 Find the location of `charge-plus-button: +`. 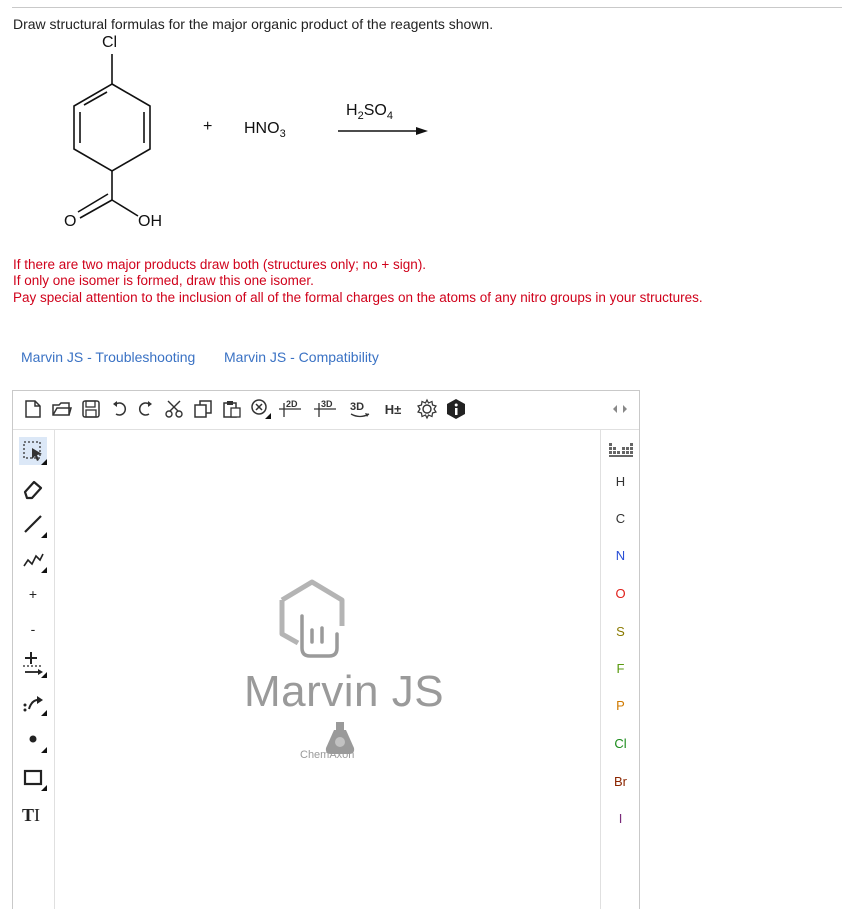

charge-plus-button: + is located at coordinates (33, 594).